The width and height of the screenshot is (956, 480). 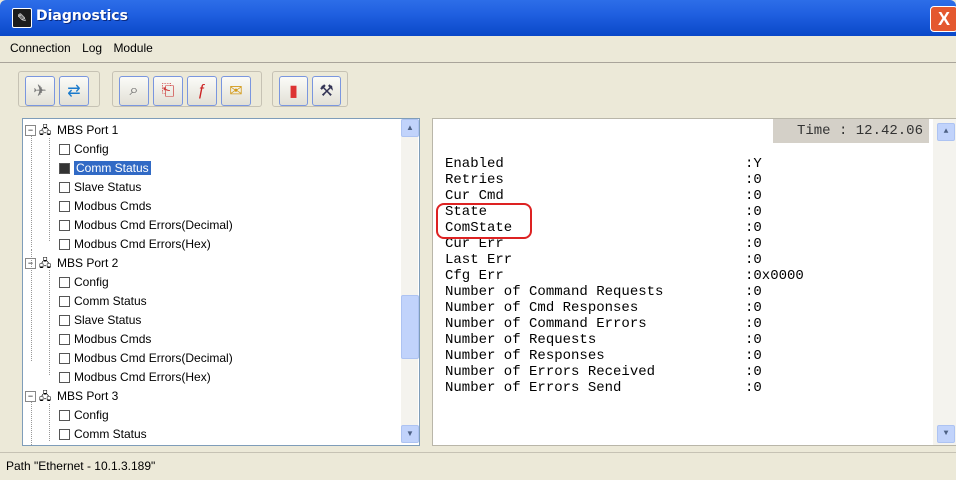 I want to click on mail-icon: ✉, so click(x=236, y=91).